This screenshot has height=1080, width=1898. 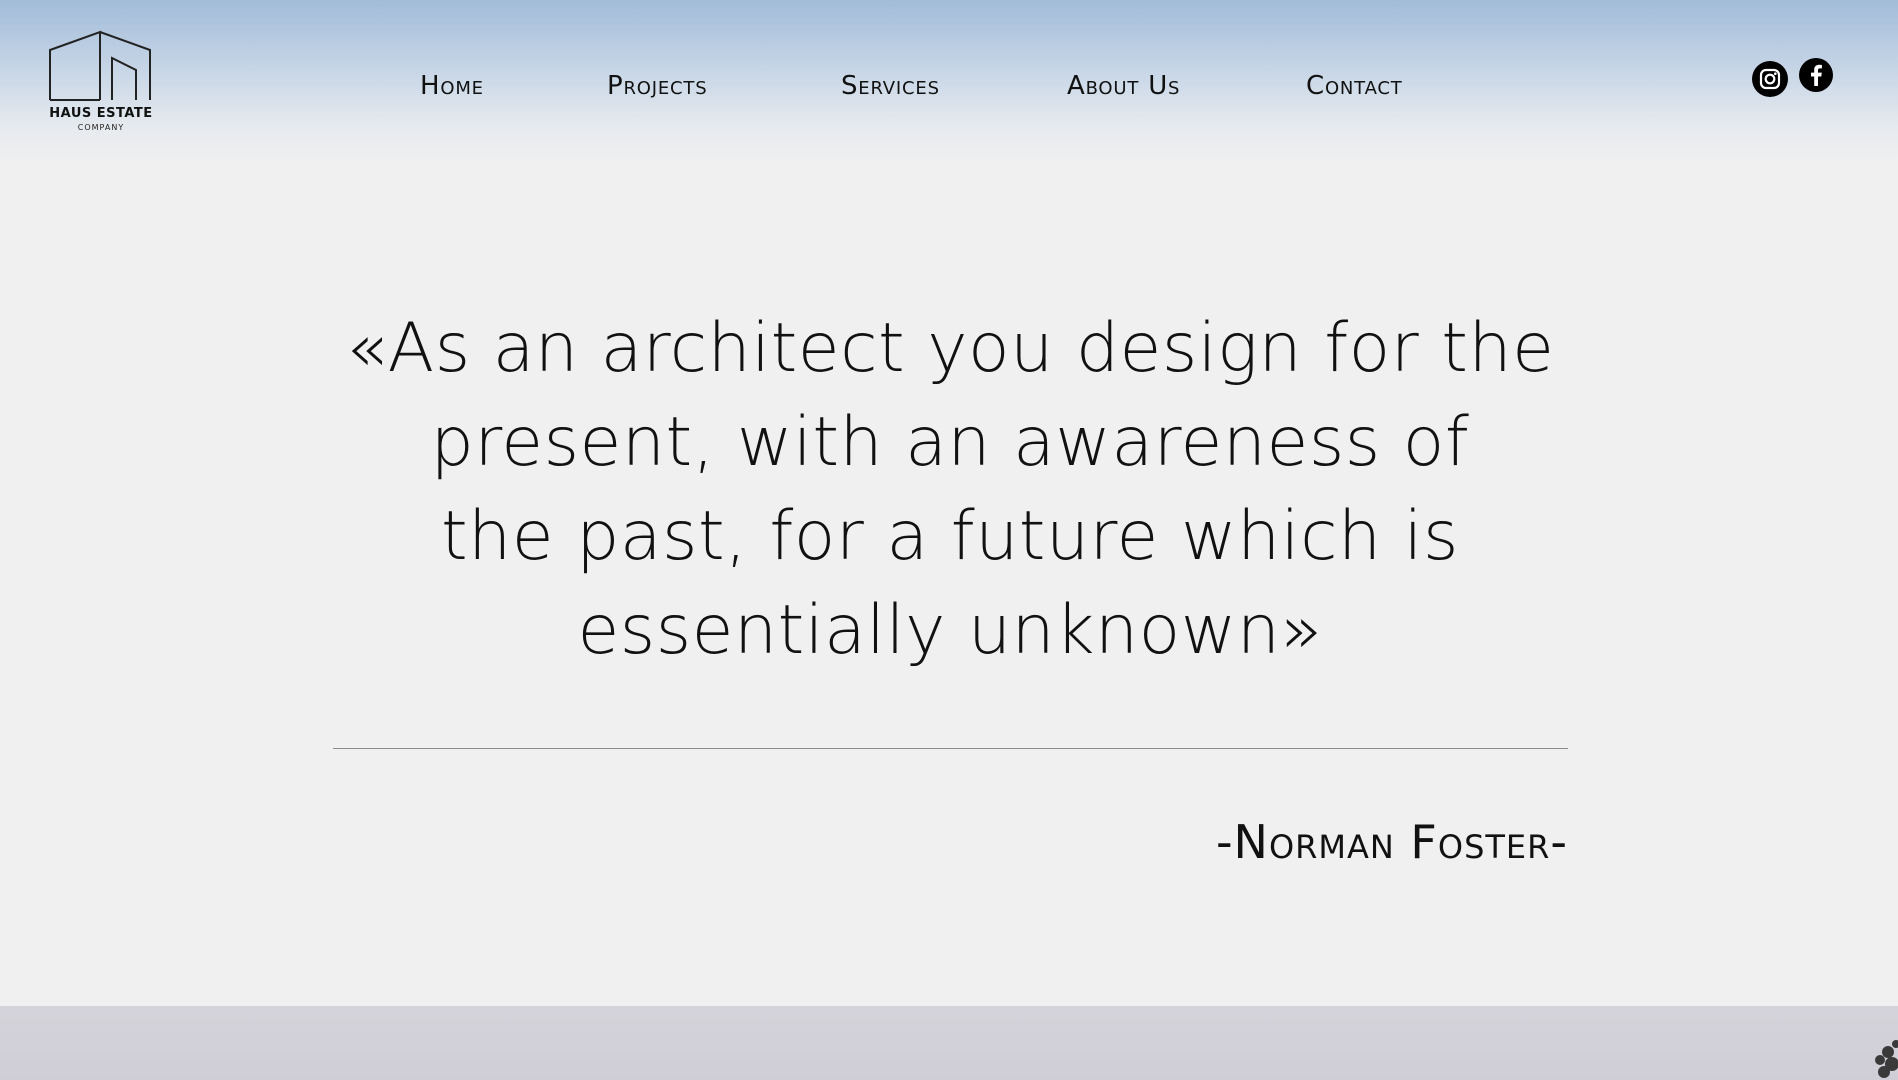 I want to click on tree-foliage-image, so click(x=1886, y=1059).